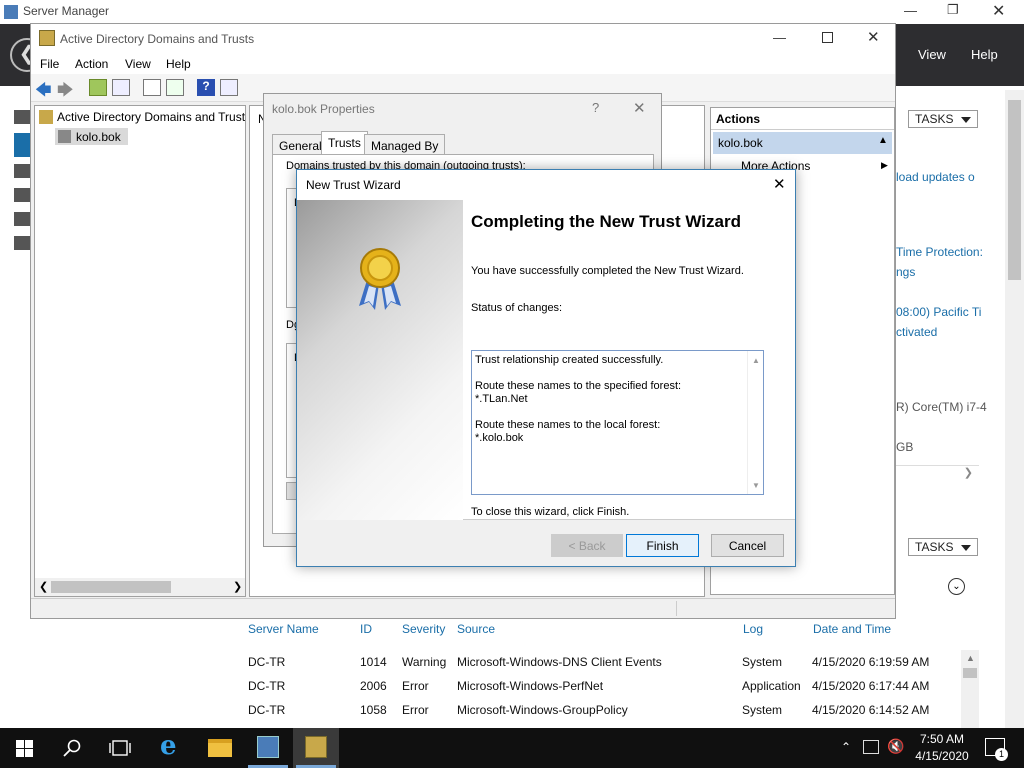 Image resolution: width=1024 pixels, height=768 pixels. What do you see at coordinates (157, 39) in the screenshot?
I see `ad-window-title: Active Directory Domains and Trusts` at bounding box center [157, 39].